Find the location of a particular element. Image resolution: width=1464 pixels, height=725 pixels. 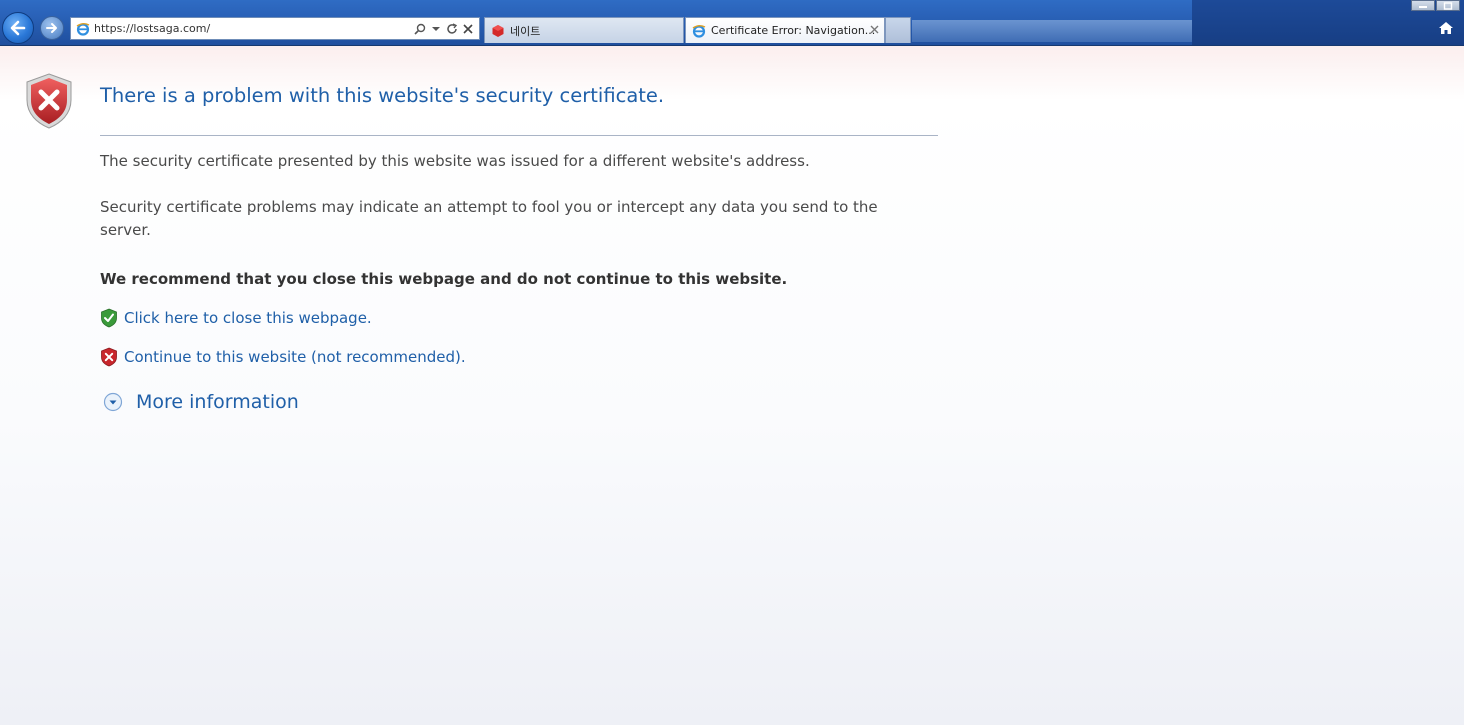

back-button is located at coordinates (18, 28).